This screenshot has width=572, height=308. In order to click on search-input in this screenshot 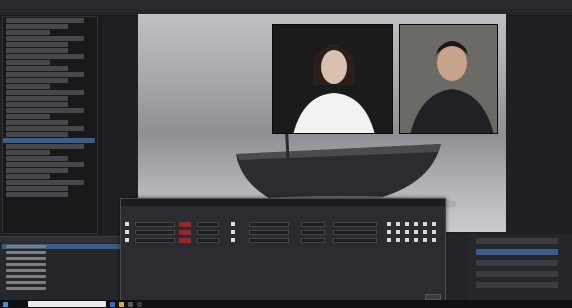, I will do `click(67, 304)`.